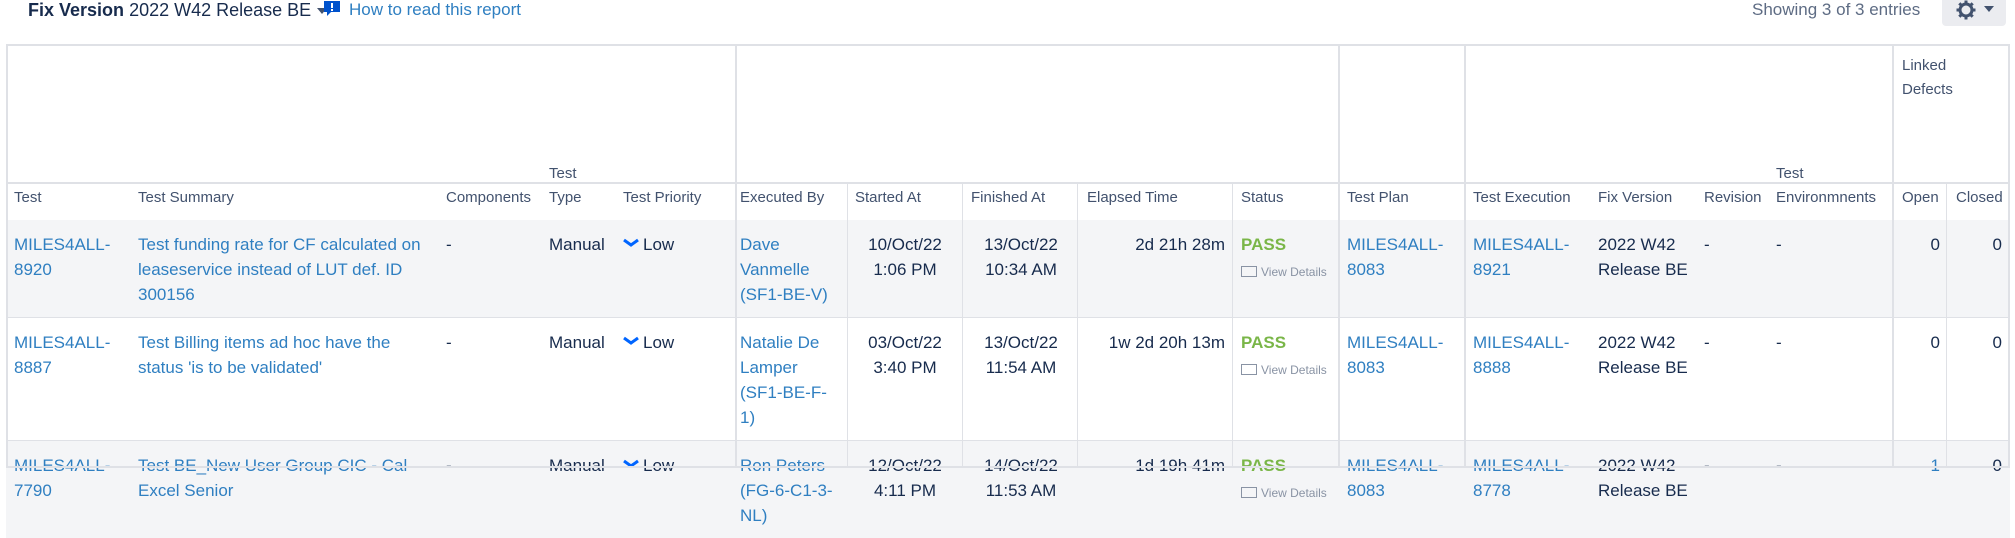 The image size is (2015, 538). Describe the element at coordinates (1527, 161) in the screenshot. I see `col-test-execution: Test Execution` at that location.